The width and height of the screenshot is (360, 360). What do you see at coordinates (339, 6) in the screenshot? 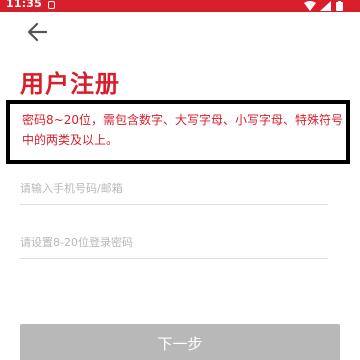
I see `battery-icon` at bounding box center [339, 6].